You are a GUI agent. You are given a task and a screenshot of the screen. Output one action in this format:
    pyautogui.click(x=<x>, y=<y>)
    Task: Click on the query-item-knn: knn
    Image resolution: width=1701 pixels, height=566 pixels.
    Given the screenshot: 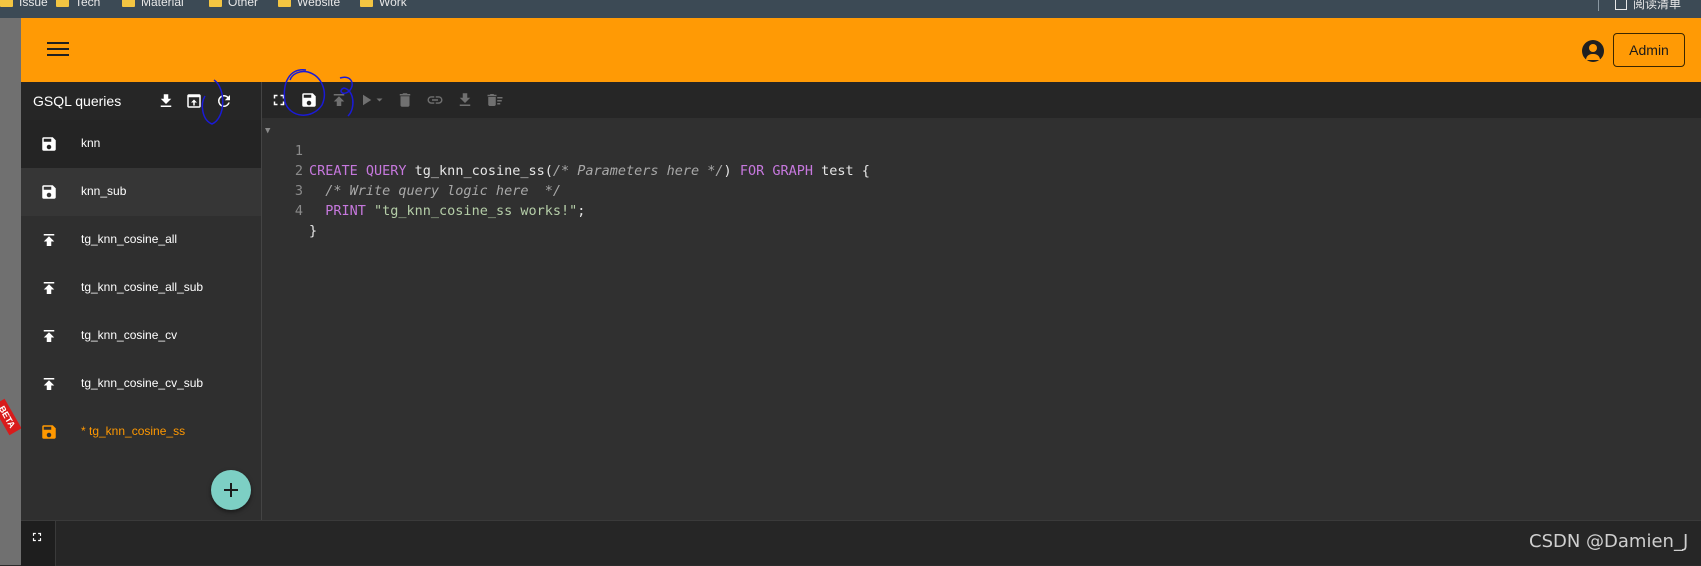 What is the action you would take?
    pyautogui.click(x=141, y=144)
    